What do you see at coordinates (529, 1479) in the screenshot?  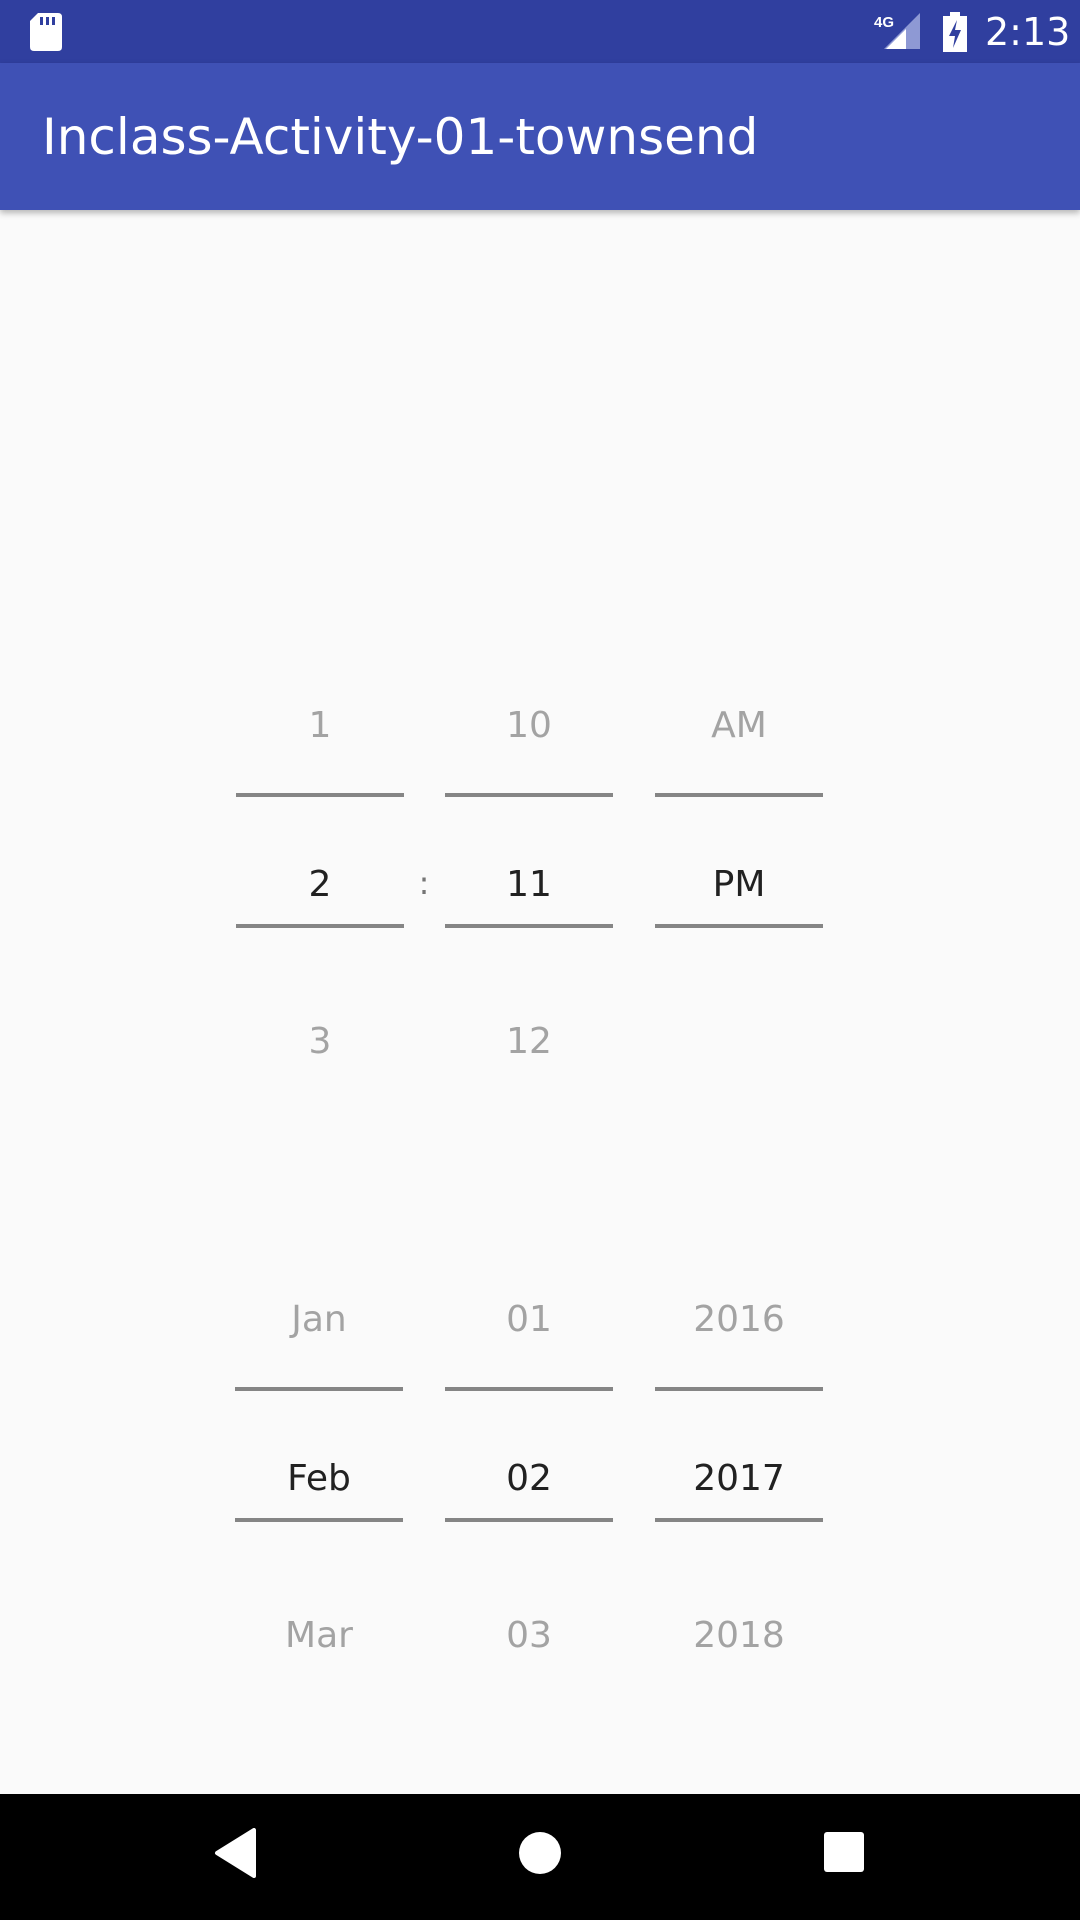 I see `day-current-value: 02` at bounding box center [529, 1479].